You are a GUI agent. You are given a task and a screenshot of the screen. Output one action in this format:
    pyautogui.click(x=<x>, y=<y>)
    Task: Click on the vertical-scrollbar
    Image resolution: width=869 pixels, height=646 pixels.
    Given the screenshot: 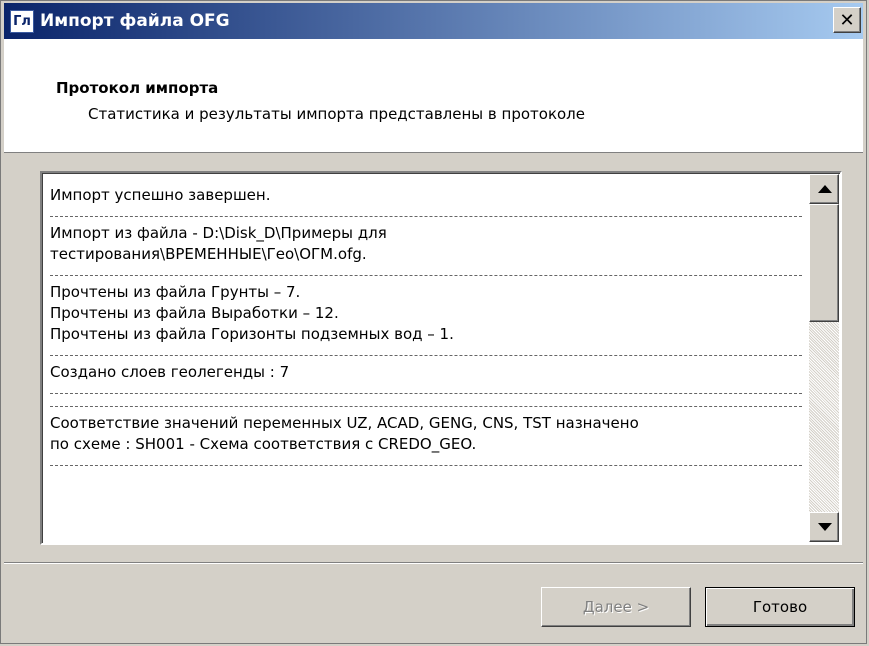 What is the action you would take?
    pyautogui.click(x=824, y=358)
    